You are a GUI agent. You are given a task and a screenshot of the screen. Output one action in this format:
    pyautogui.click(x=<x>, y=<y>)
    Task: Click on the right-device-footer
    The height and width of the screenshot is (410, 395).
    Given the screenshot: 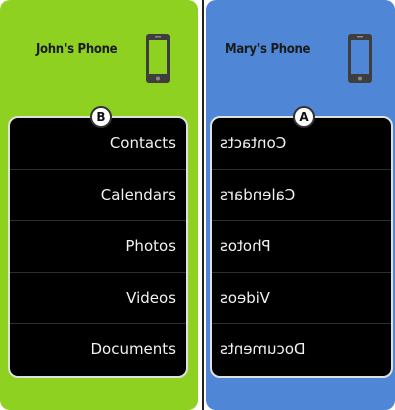 What is the action you would take?
    pyautogui.click(x=300, y=395)
    